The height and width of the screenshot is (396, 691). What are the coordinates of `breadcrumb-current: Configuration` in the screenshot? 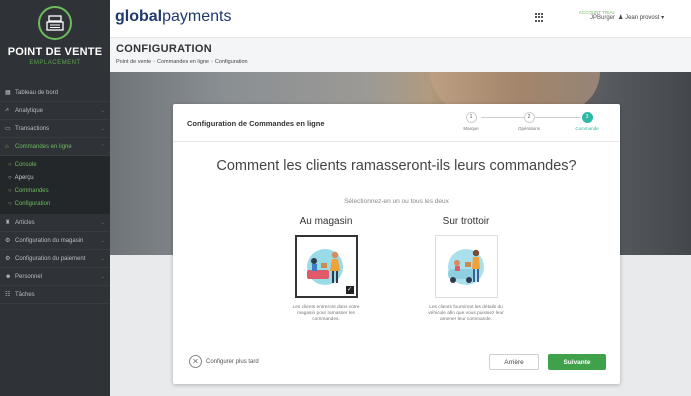 It's located at (231, 62).